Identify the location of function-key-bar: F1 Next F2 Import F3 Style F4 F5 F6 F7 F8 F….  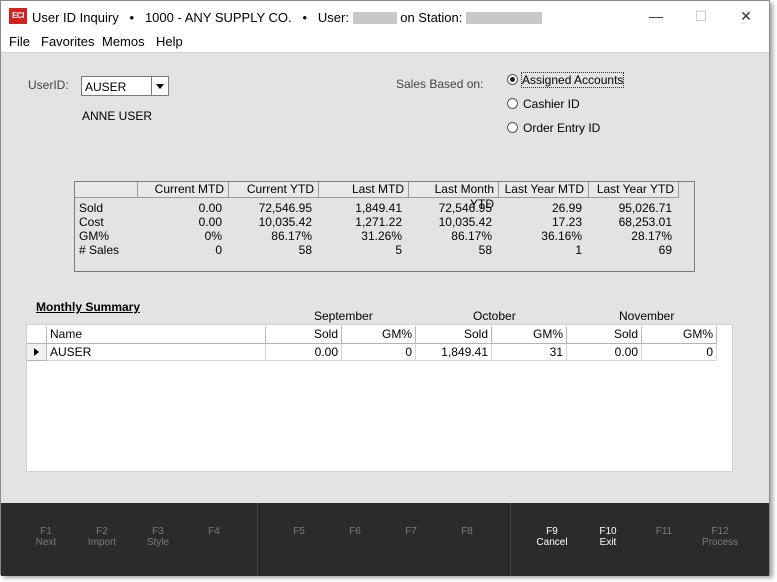
(385, 539).